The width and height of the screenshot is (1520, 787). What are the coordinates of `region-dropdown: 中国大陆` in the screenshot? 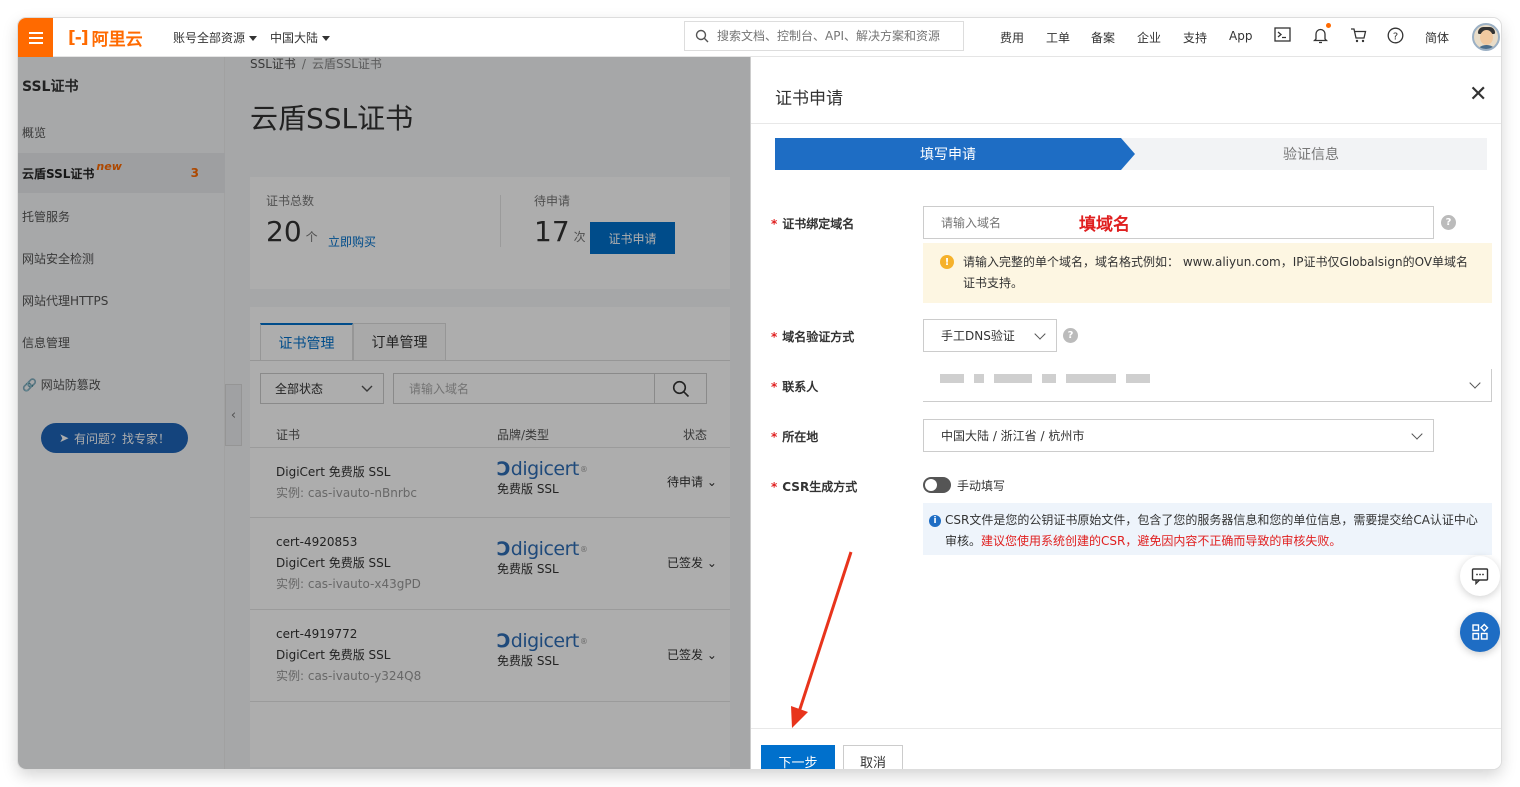 It's located at (300, 37).